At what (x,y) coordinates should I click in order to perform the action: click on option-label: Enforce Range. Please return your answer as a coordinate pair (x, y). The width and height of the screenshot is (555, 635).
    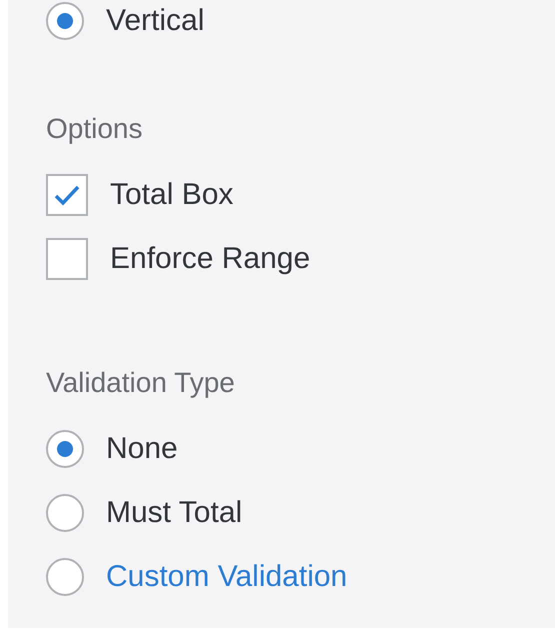
    Looking at the image, I should click on (210, 259).